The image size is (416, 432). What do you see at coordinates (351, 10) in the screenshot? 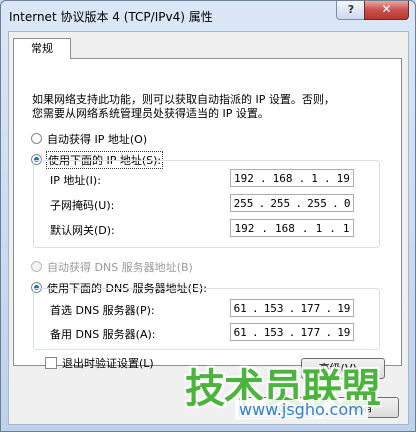
I see `help-button: ?` at bounding box center [351, 10].